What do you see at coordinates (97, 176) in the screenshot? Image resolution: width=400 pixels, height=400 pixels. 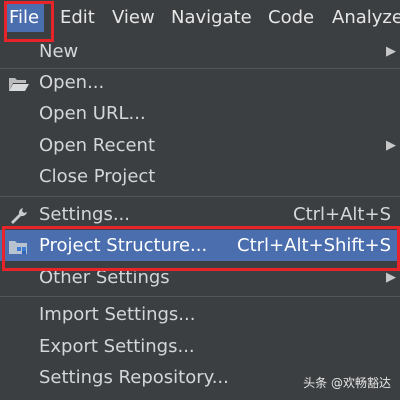 I see `menu-item-close-project-label: Close Project` at bounding box center [97, 176].